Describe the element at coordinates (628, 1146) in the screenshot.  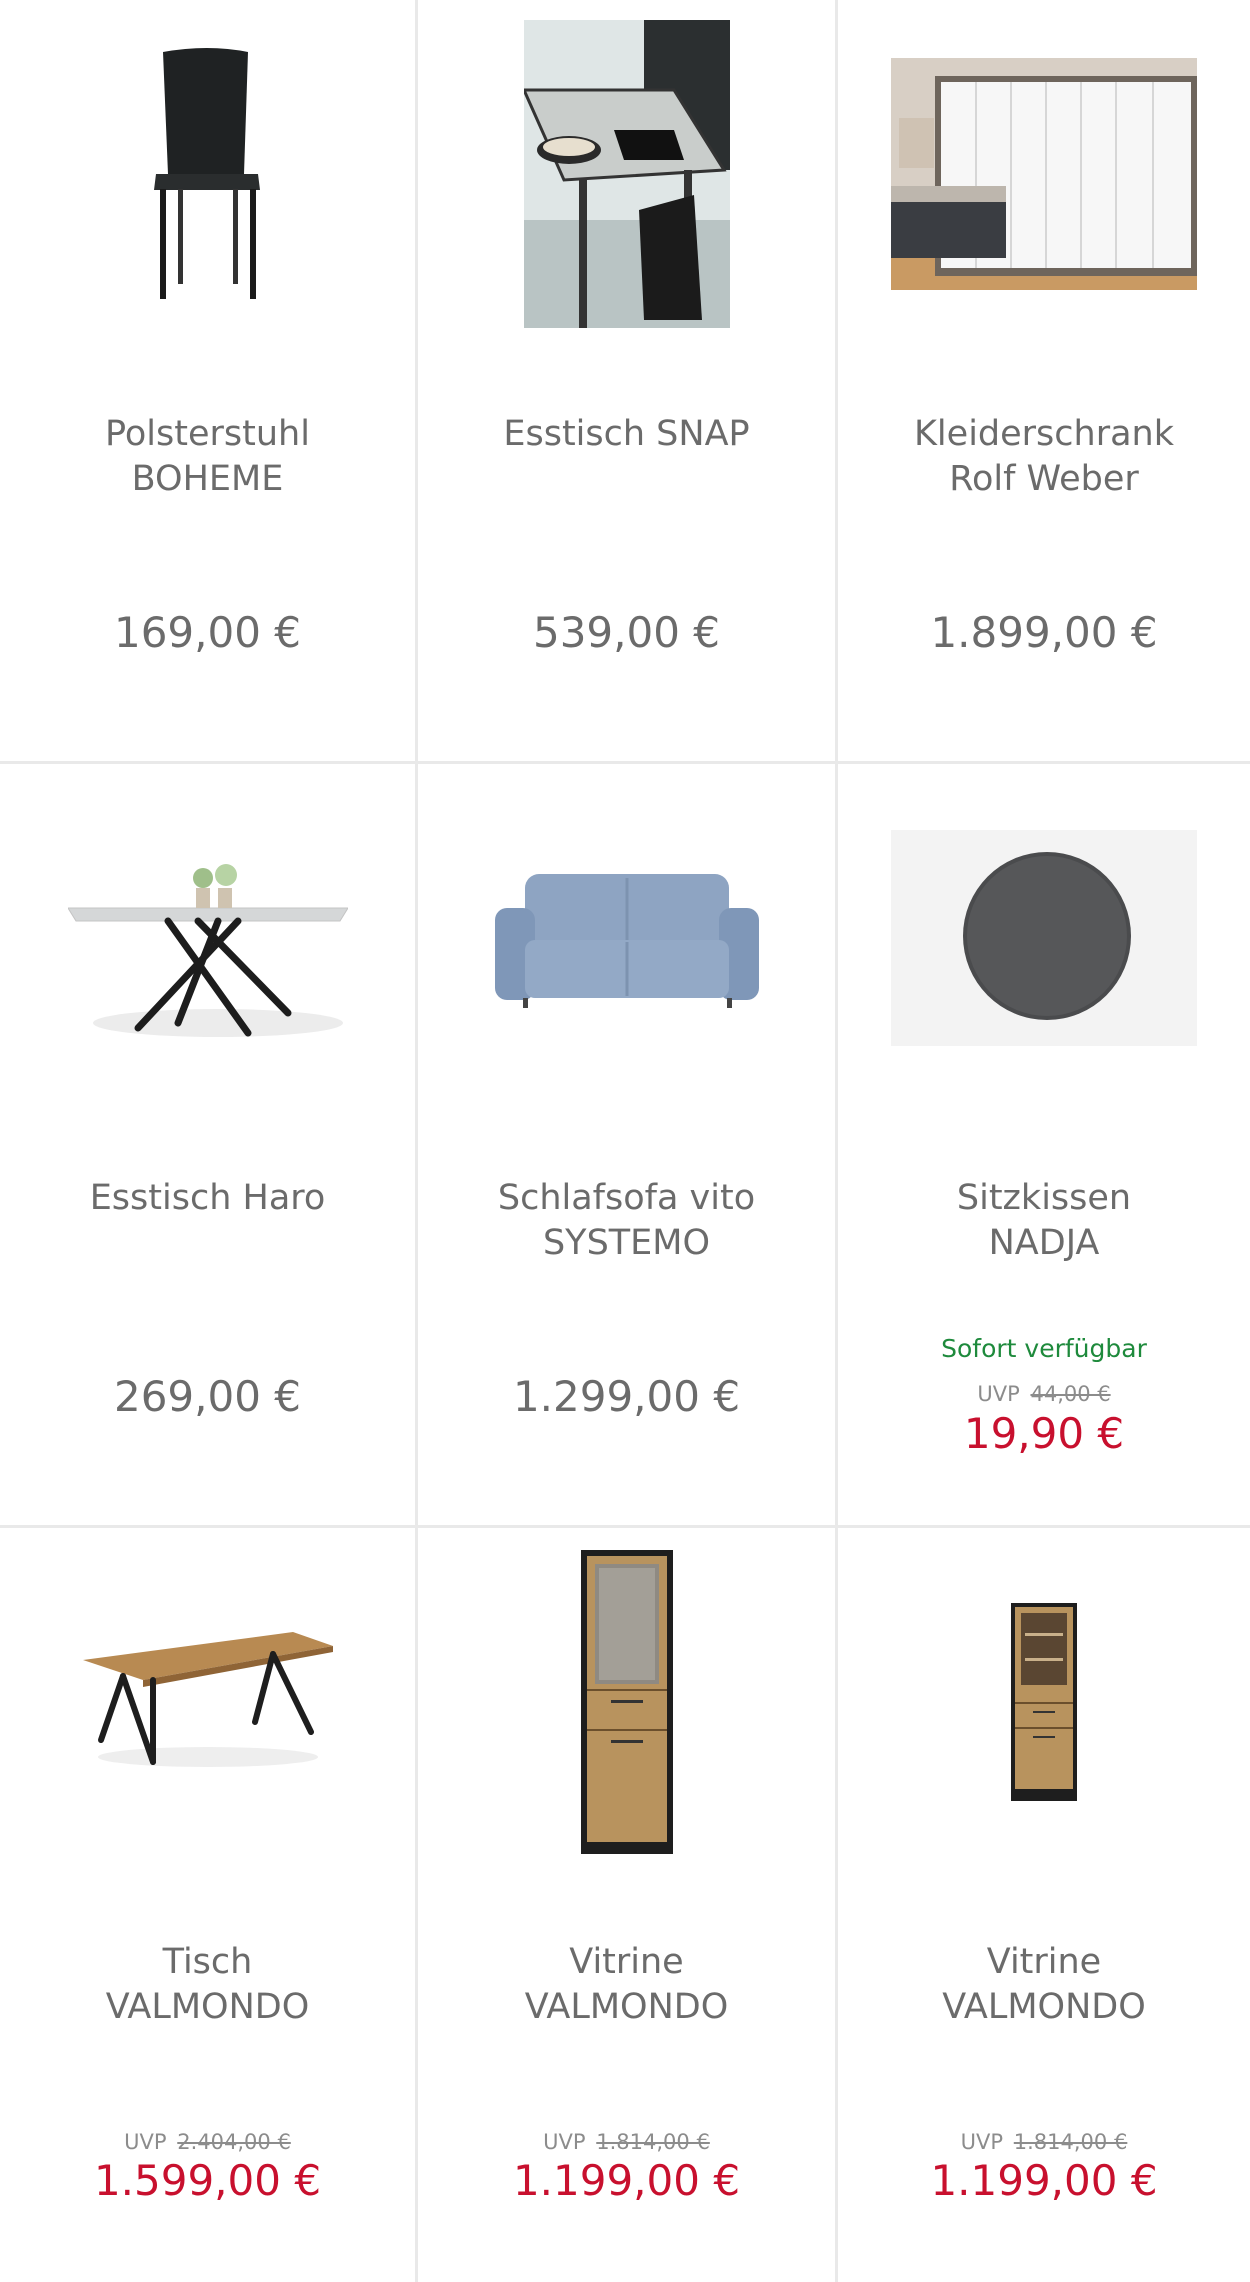
I see `product-card: Schlafsofa vito SYSTEMO 1.299,00 €` at that location.